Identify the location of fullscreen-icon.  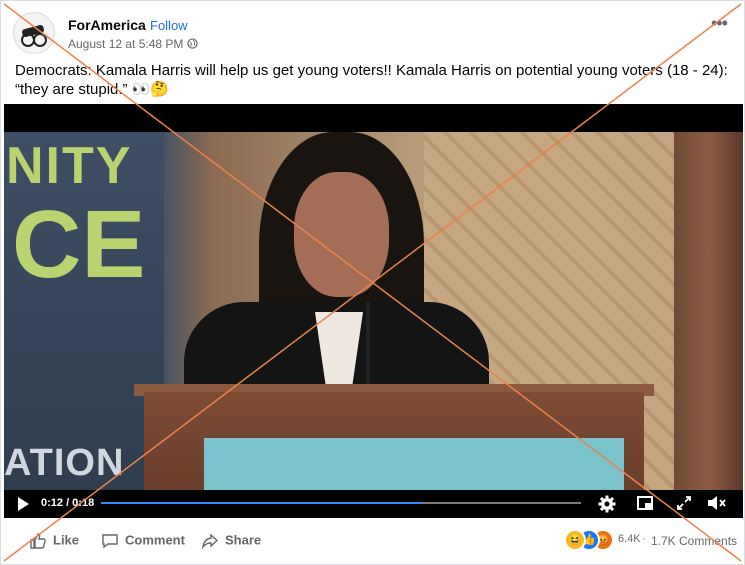
(684, 505).